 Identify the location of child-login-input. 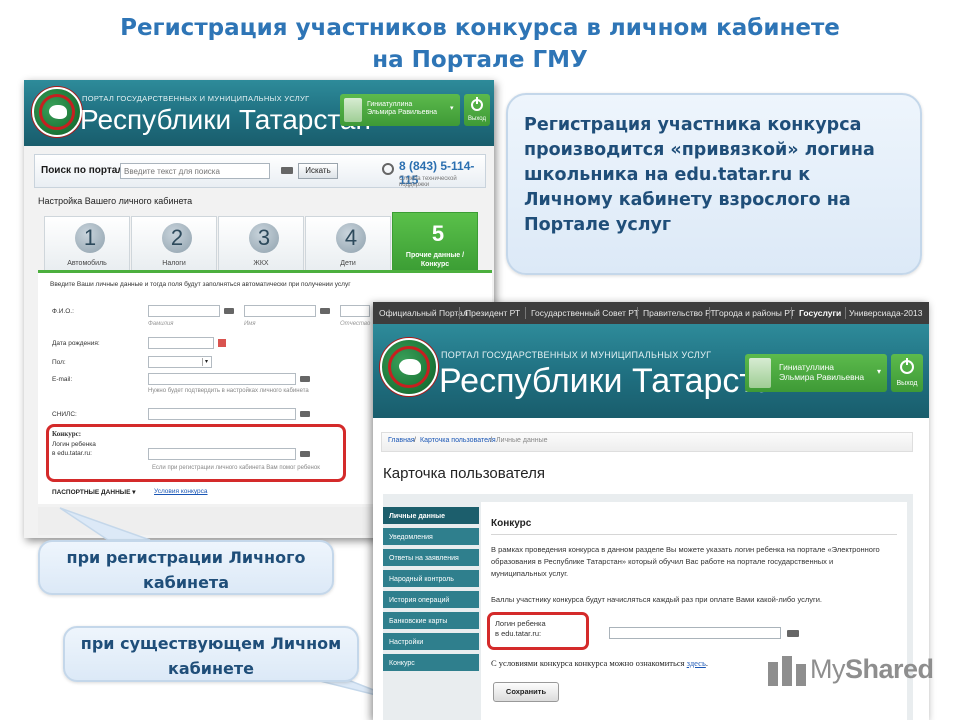
(695, 633).